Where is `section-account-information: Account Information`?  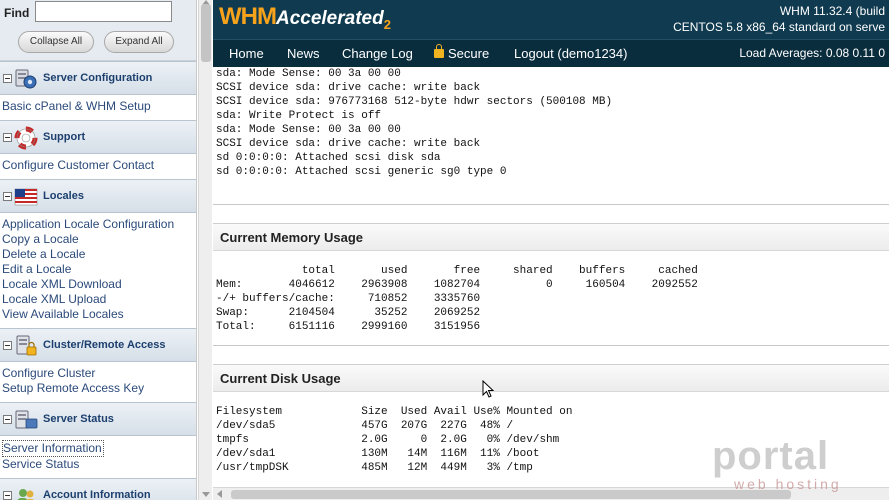 section-account-information: Account Information is located at coordinates (98, 489).